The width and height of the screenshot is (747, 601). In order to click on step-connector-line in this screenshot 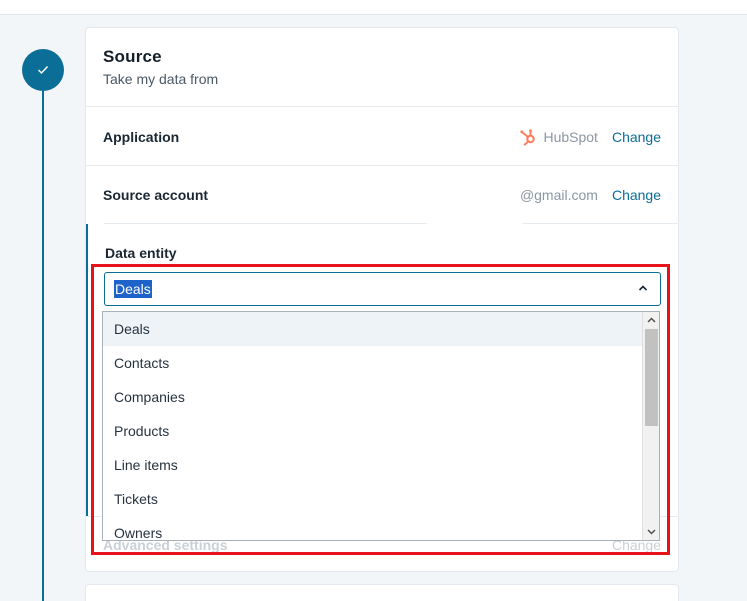, I will do `click(43, 346)`.